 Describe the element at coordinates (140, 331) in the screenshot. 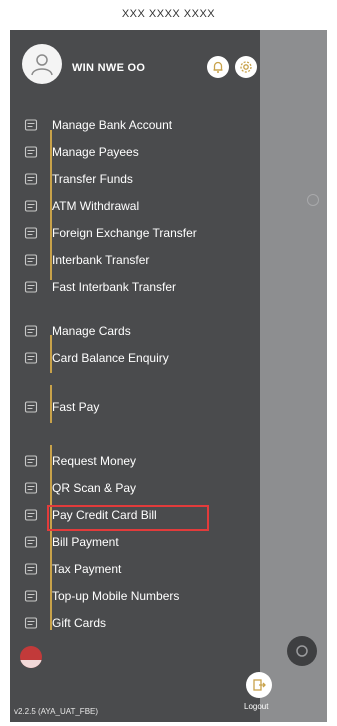

I see `menu-item-manage-cards: Manage Cards` at that location.